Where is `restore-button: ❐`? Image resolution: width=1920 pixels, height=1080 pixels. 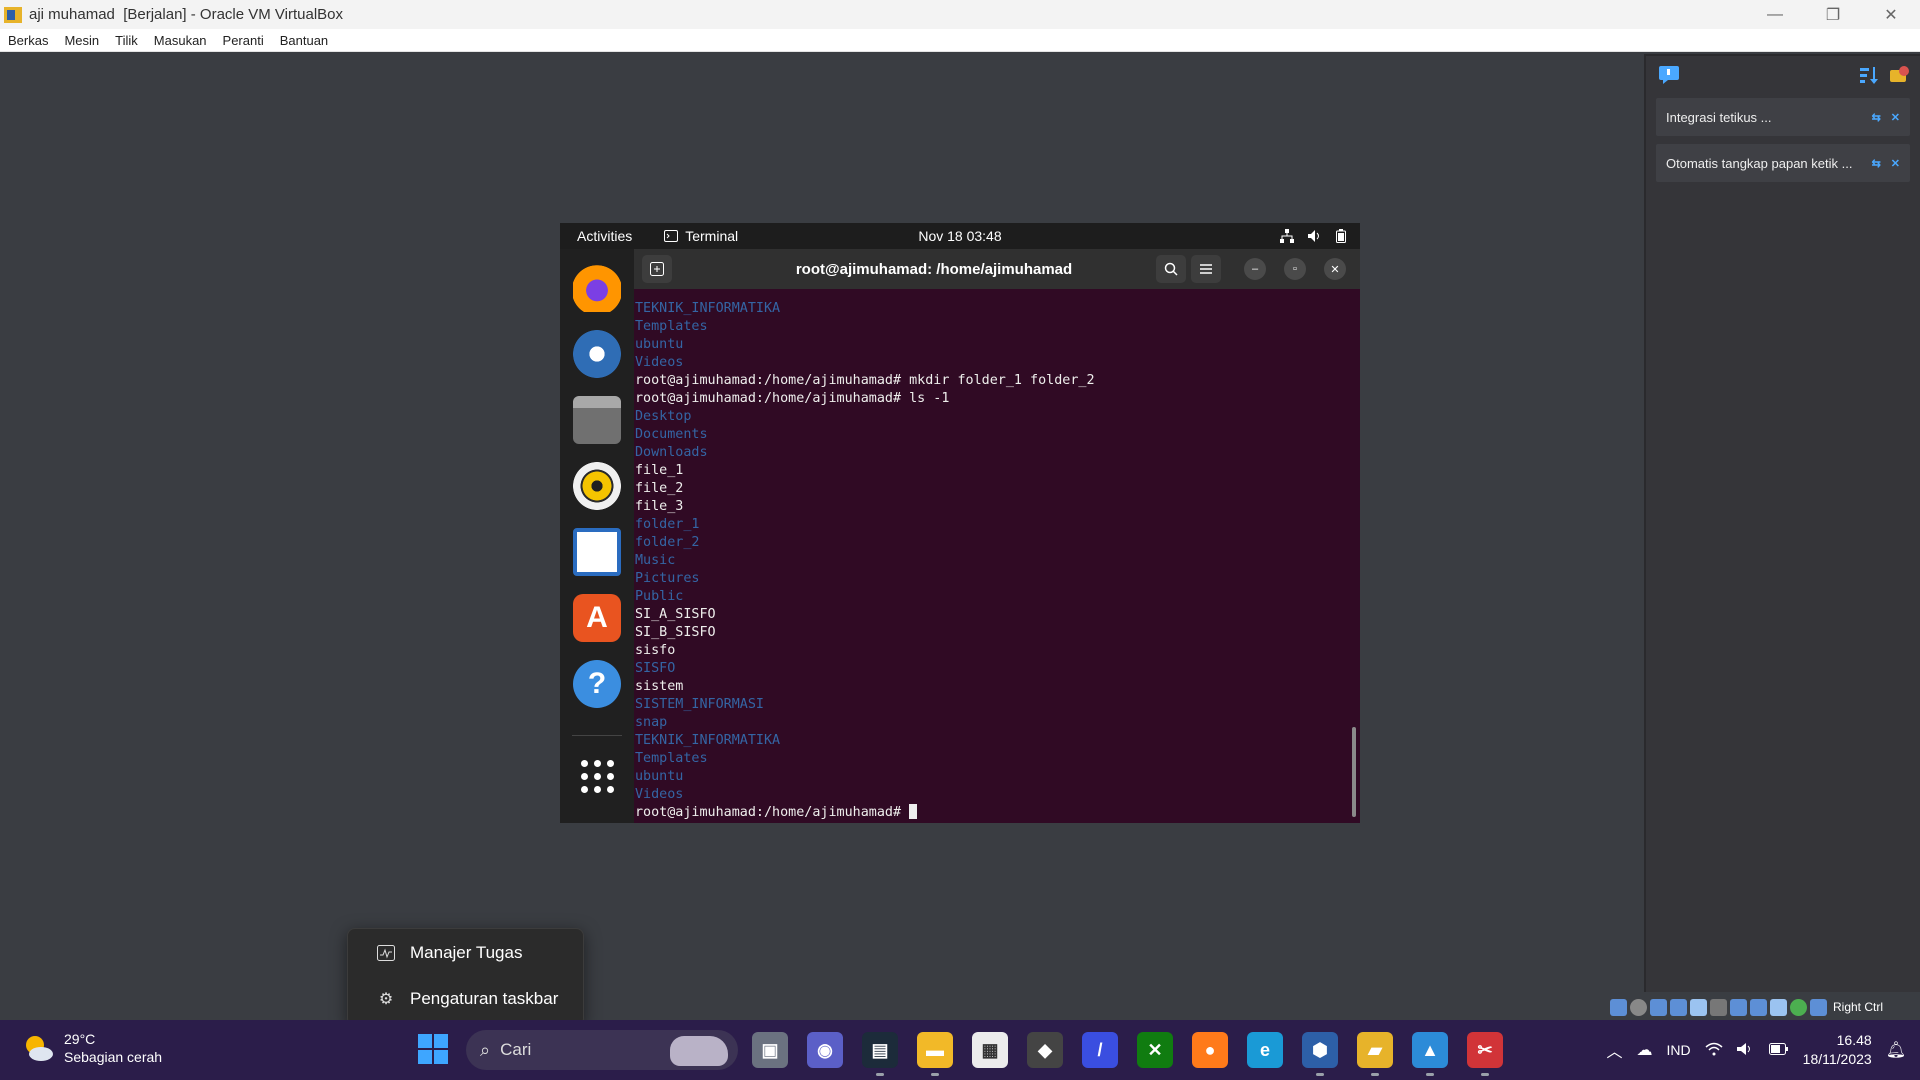 restore-button: ❐ is located at coordinates (1833, 14).